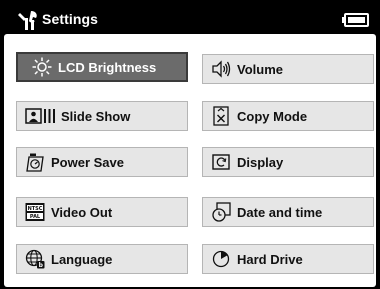 The image size is (380, 289). What do you see at coordinates (288, 162) in the screenshot?
I see `display-button: Display` at bounding box center [288, 162].